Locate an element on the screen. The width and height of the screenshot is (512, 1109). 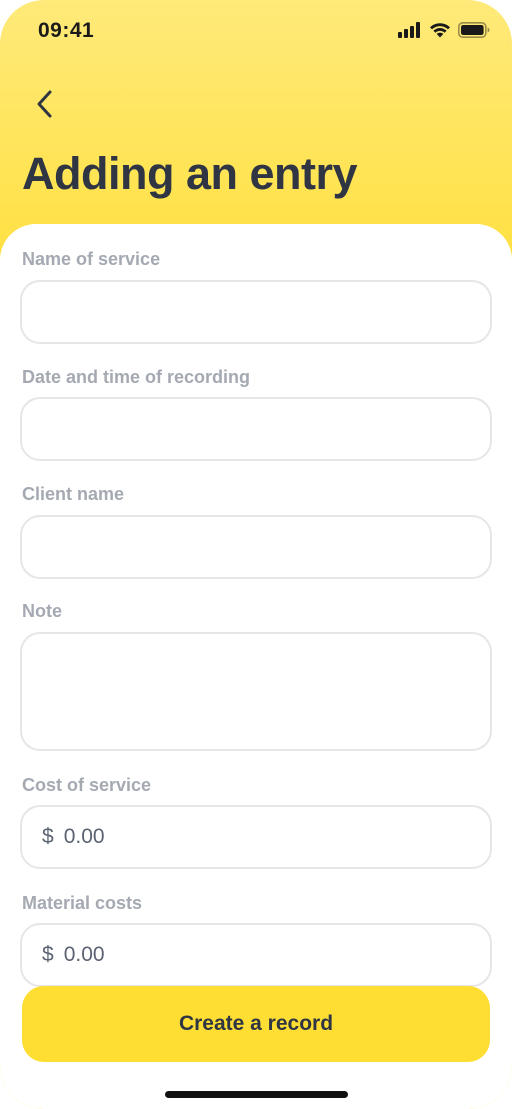
status-icons is located at coordinates (444, 30).